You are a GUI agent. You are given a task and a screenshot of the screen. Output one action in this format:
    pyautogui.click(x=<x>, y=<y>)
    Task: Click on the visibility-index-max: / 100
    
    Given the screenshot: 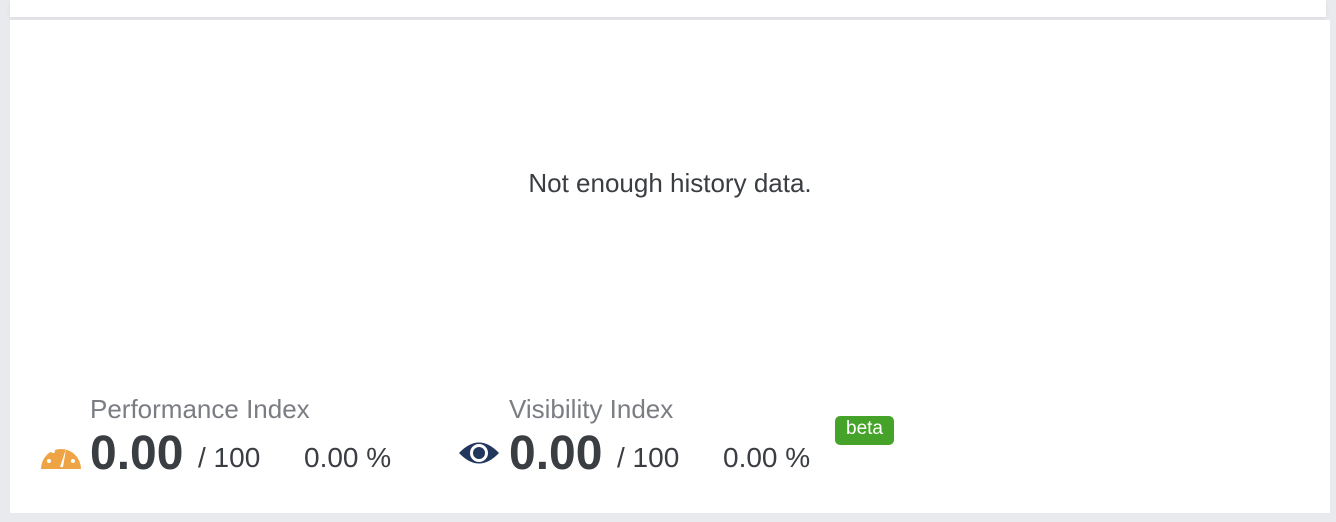 What is the action you would take?
    pyautogui.click(x=648, y=457)
    